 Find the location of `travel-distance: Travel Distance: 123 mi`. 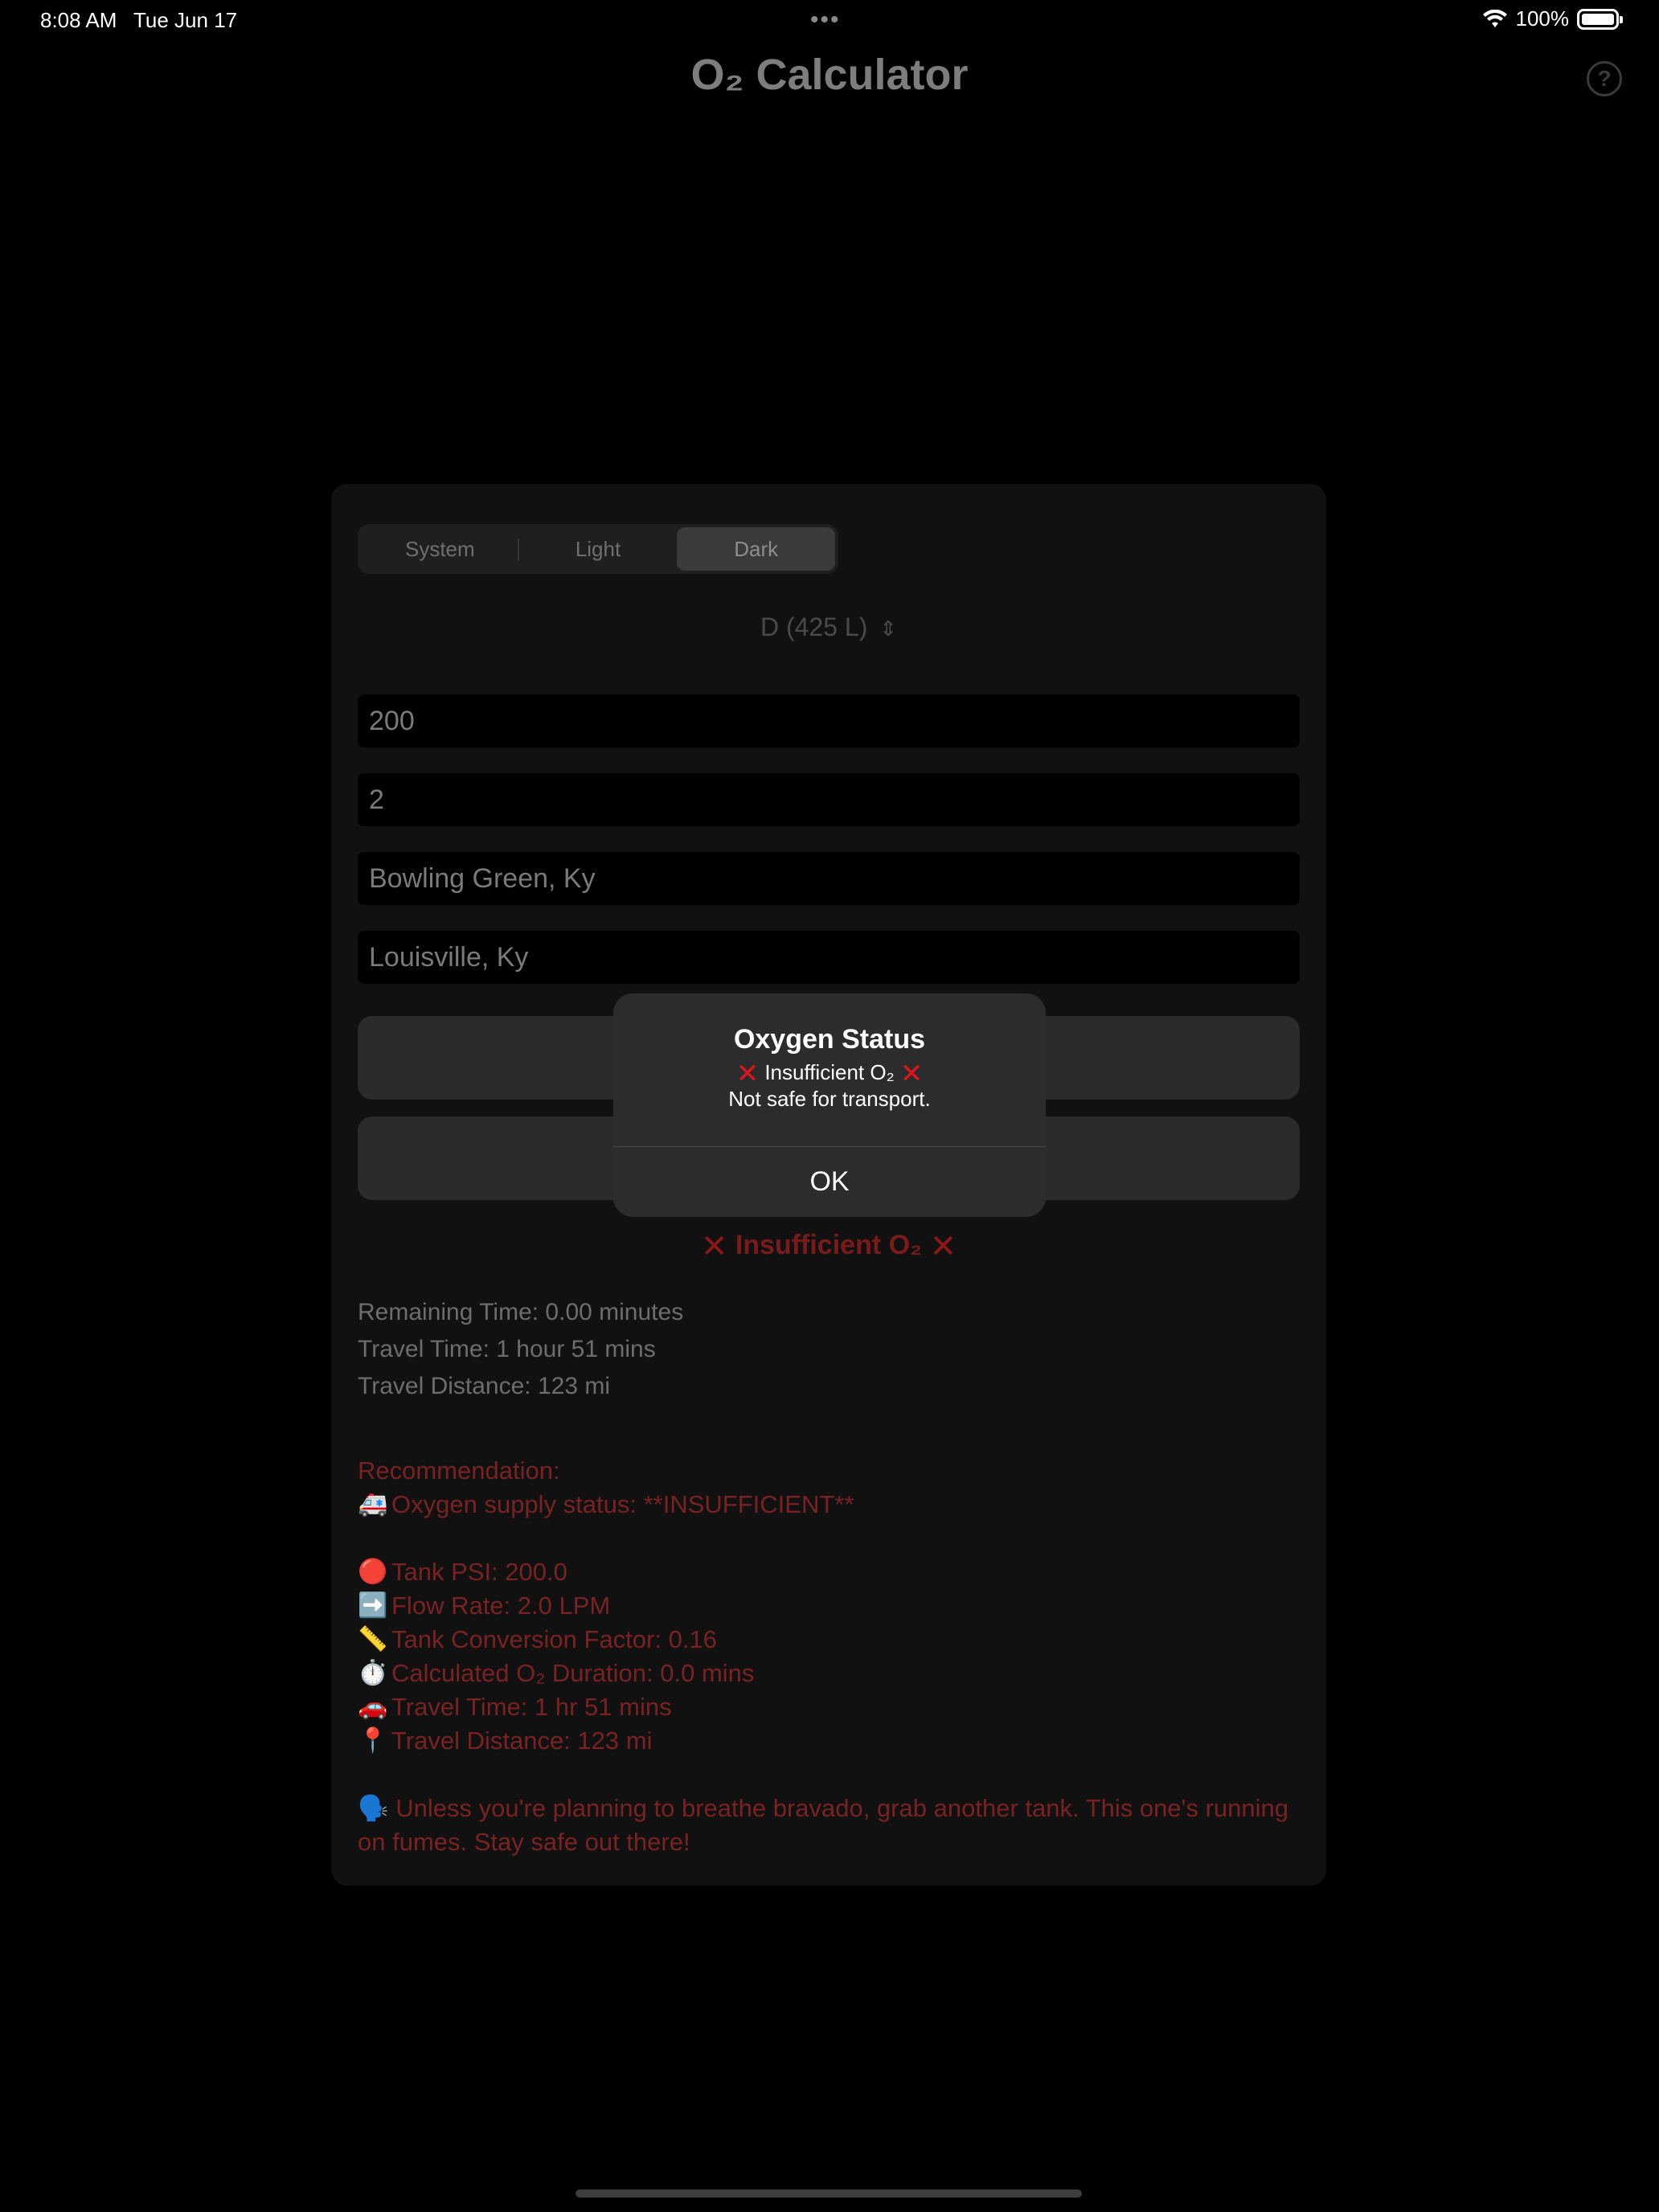

travel-distance: Travel Distance: 123 mi is located at coordinates (485, 1386).